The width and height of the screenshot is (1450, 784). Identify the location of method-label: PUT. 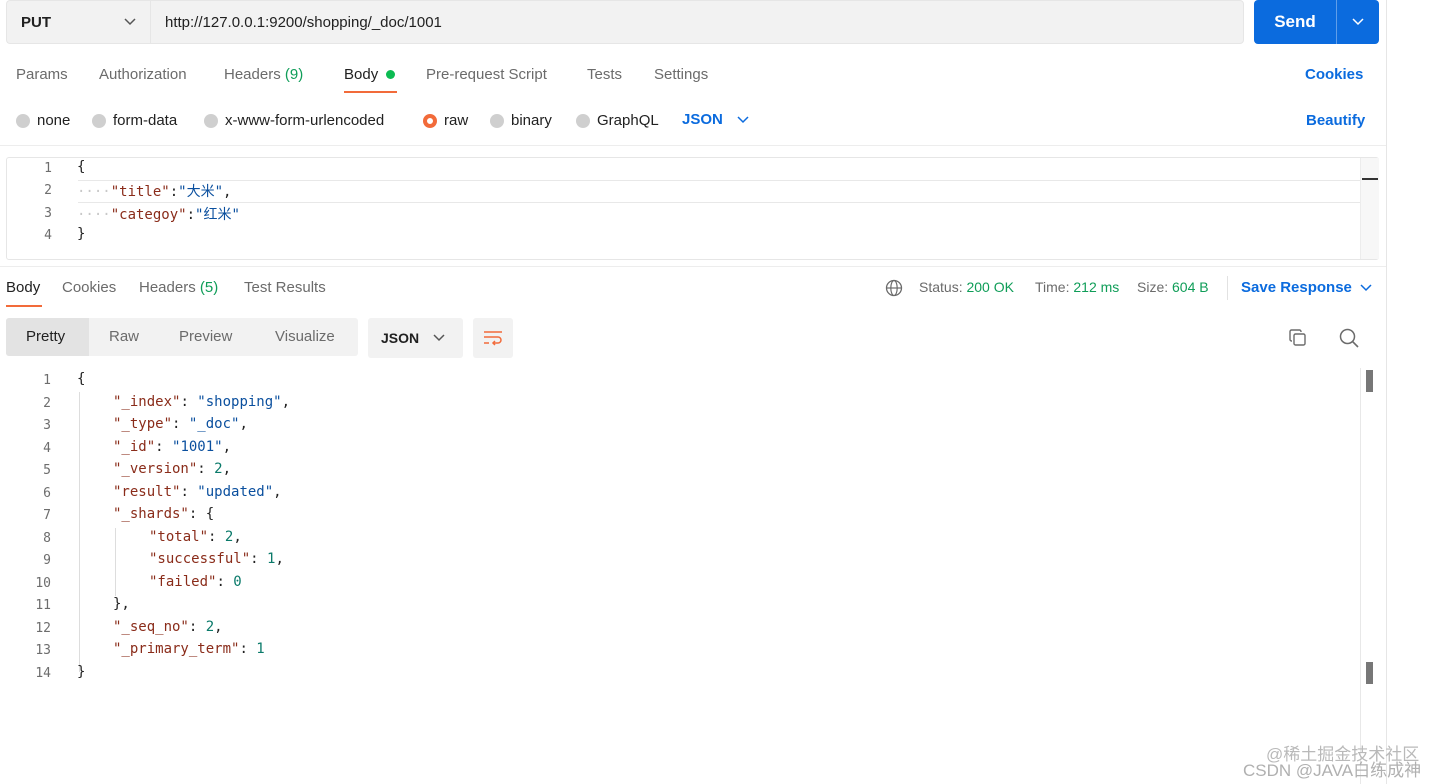
(36, 22).